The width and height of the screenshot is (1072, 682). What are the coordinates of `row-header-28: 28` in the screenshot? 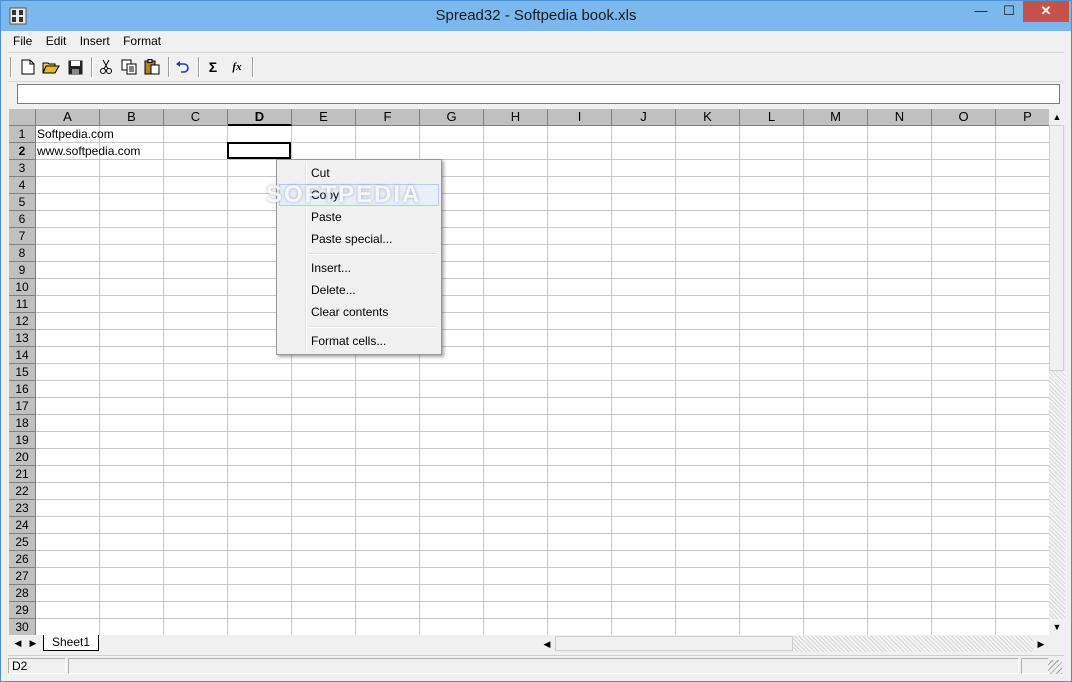 It's located at (22, 593).